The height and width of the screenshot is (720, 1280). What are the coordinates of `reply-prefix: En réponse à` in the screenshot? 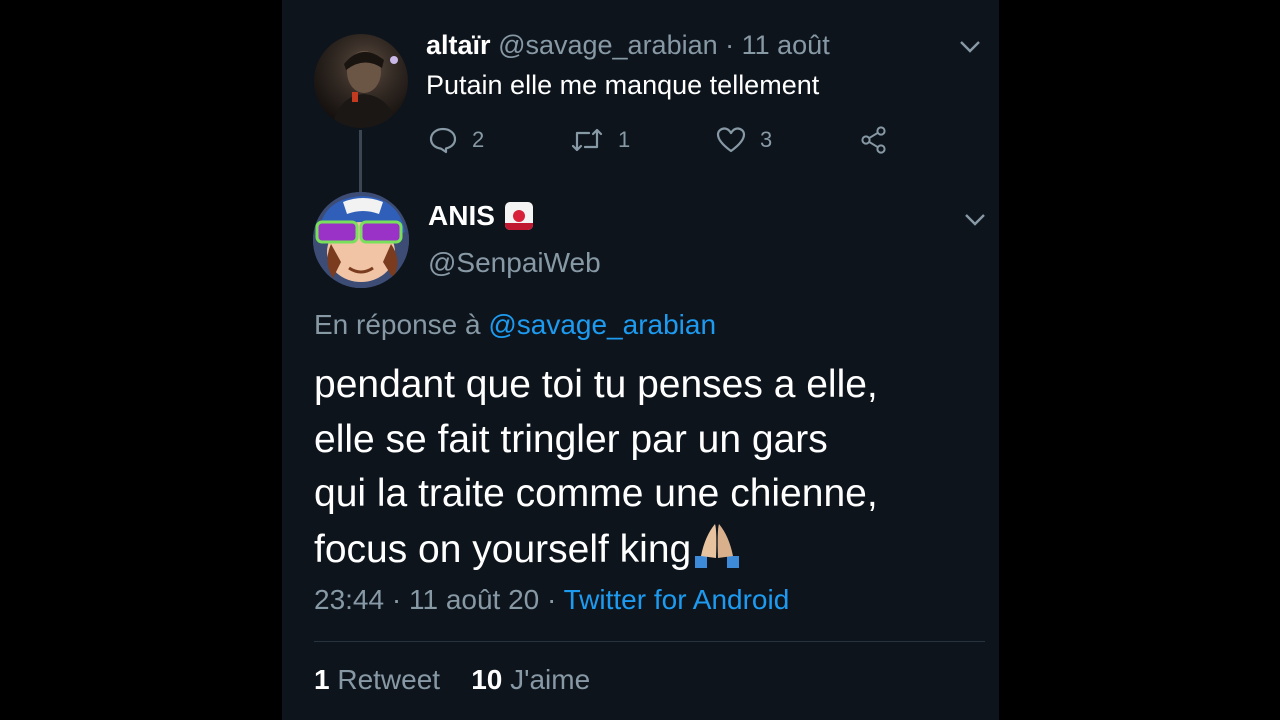 It's located at (401, 324).